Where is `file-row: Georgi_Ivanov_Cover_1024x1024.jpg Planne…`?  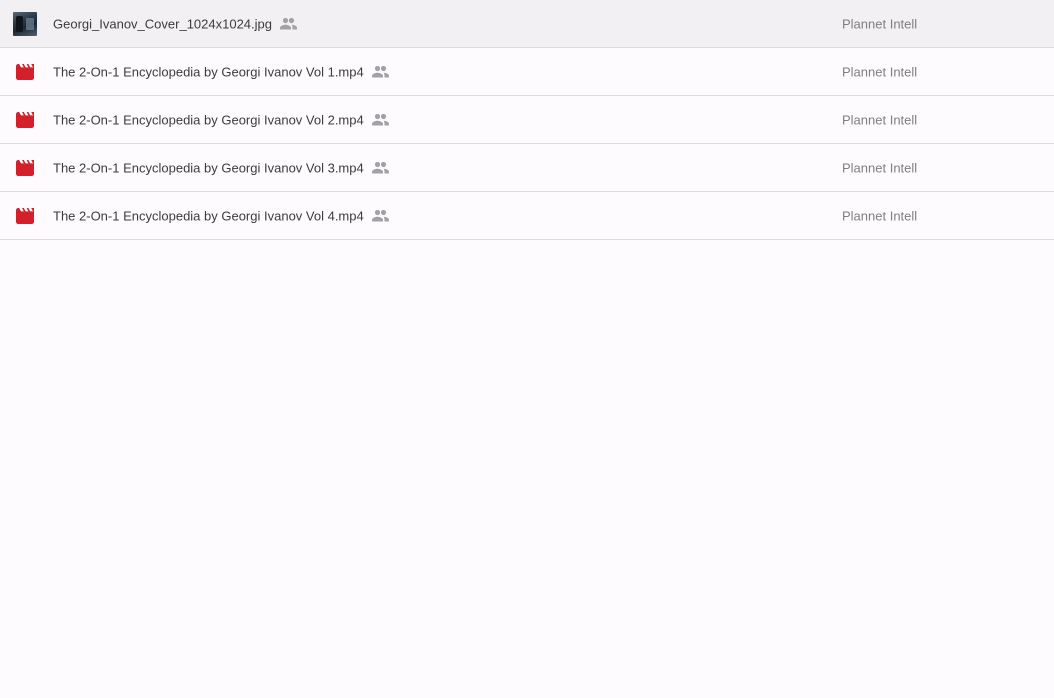
file-row: Georgi_Ivanov_Cover_1024x1024.jpg Planne… is located at coordinates (527, 24).